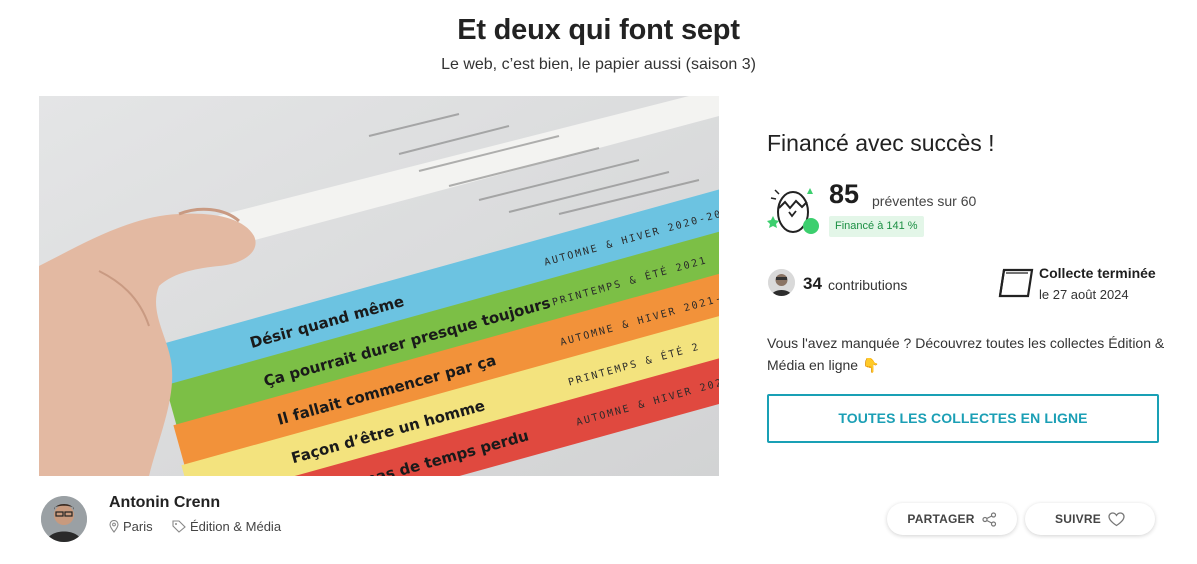  I want to click on follow-label: SUIVRE, so click(1078, 519).